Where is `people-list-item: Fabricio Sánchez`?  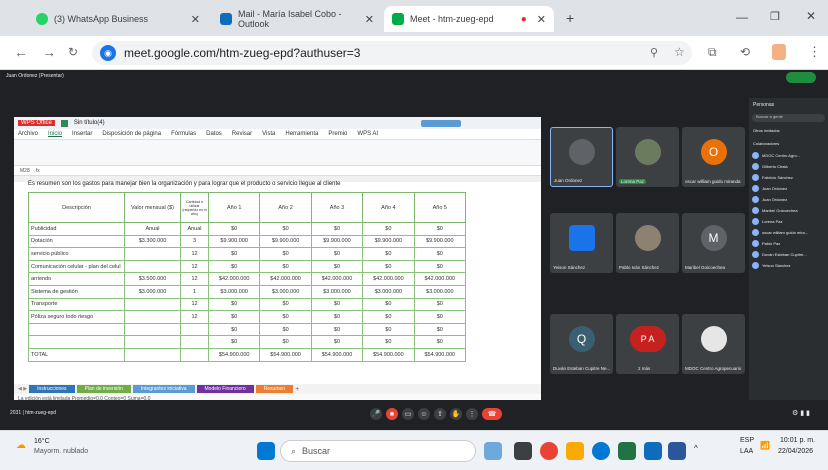
people-list-item: Fabricio Sánchez is located at coordinates (788, 177).